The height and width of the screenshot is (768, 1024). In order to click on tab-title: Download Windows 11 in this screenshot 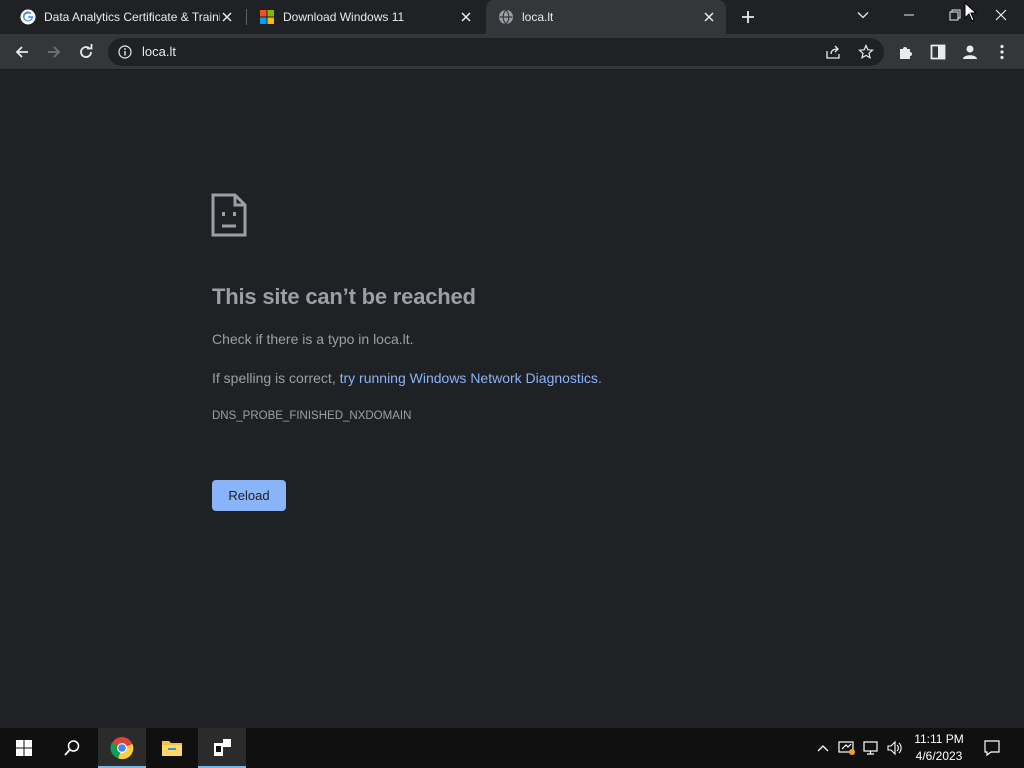, I will do `click(344, 17)`.